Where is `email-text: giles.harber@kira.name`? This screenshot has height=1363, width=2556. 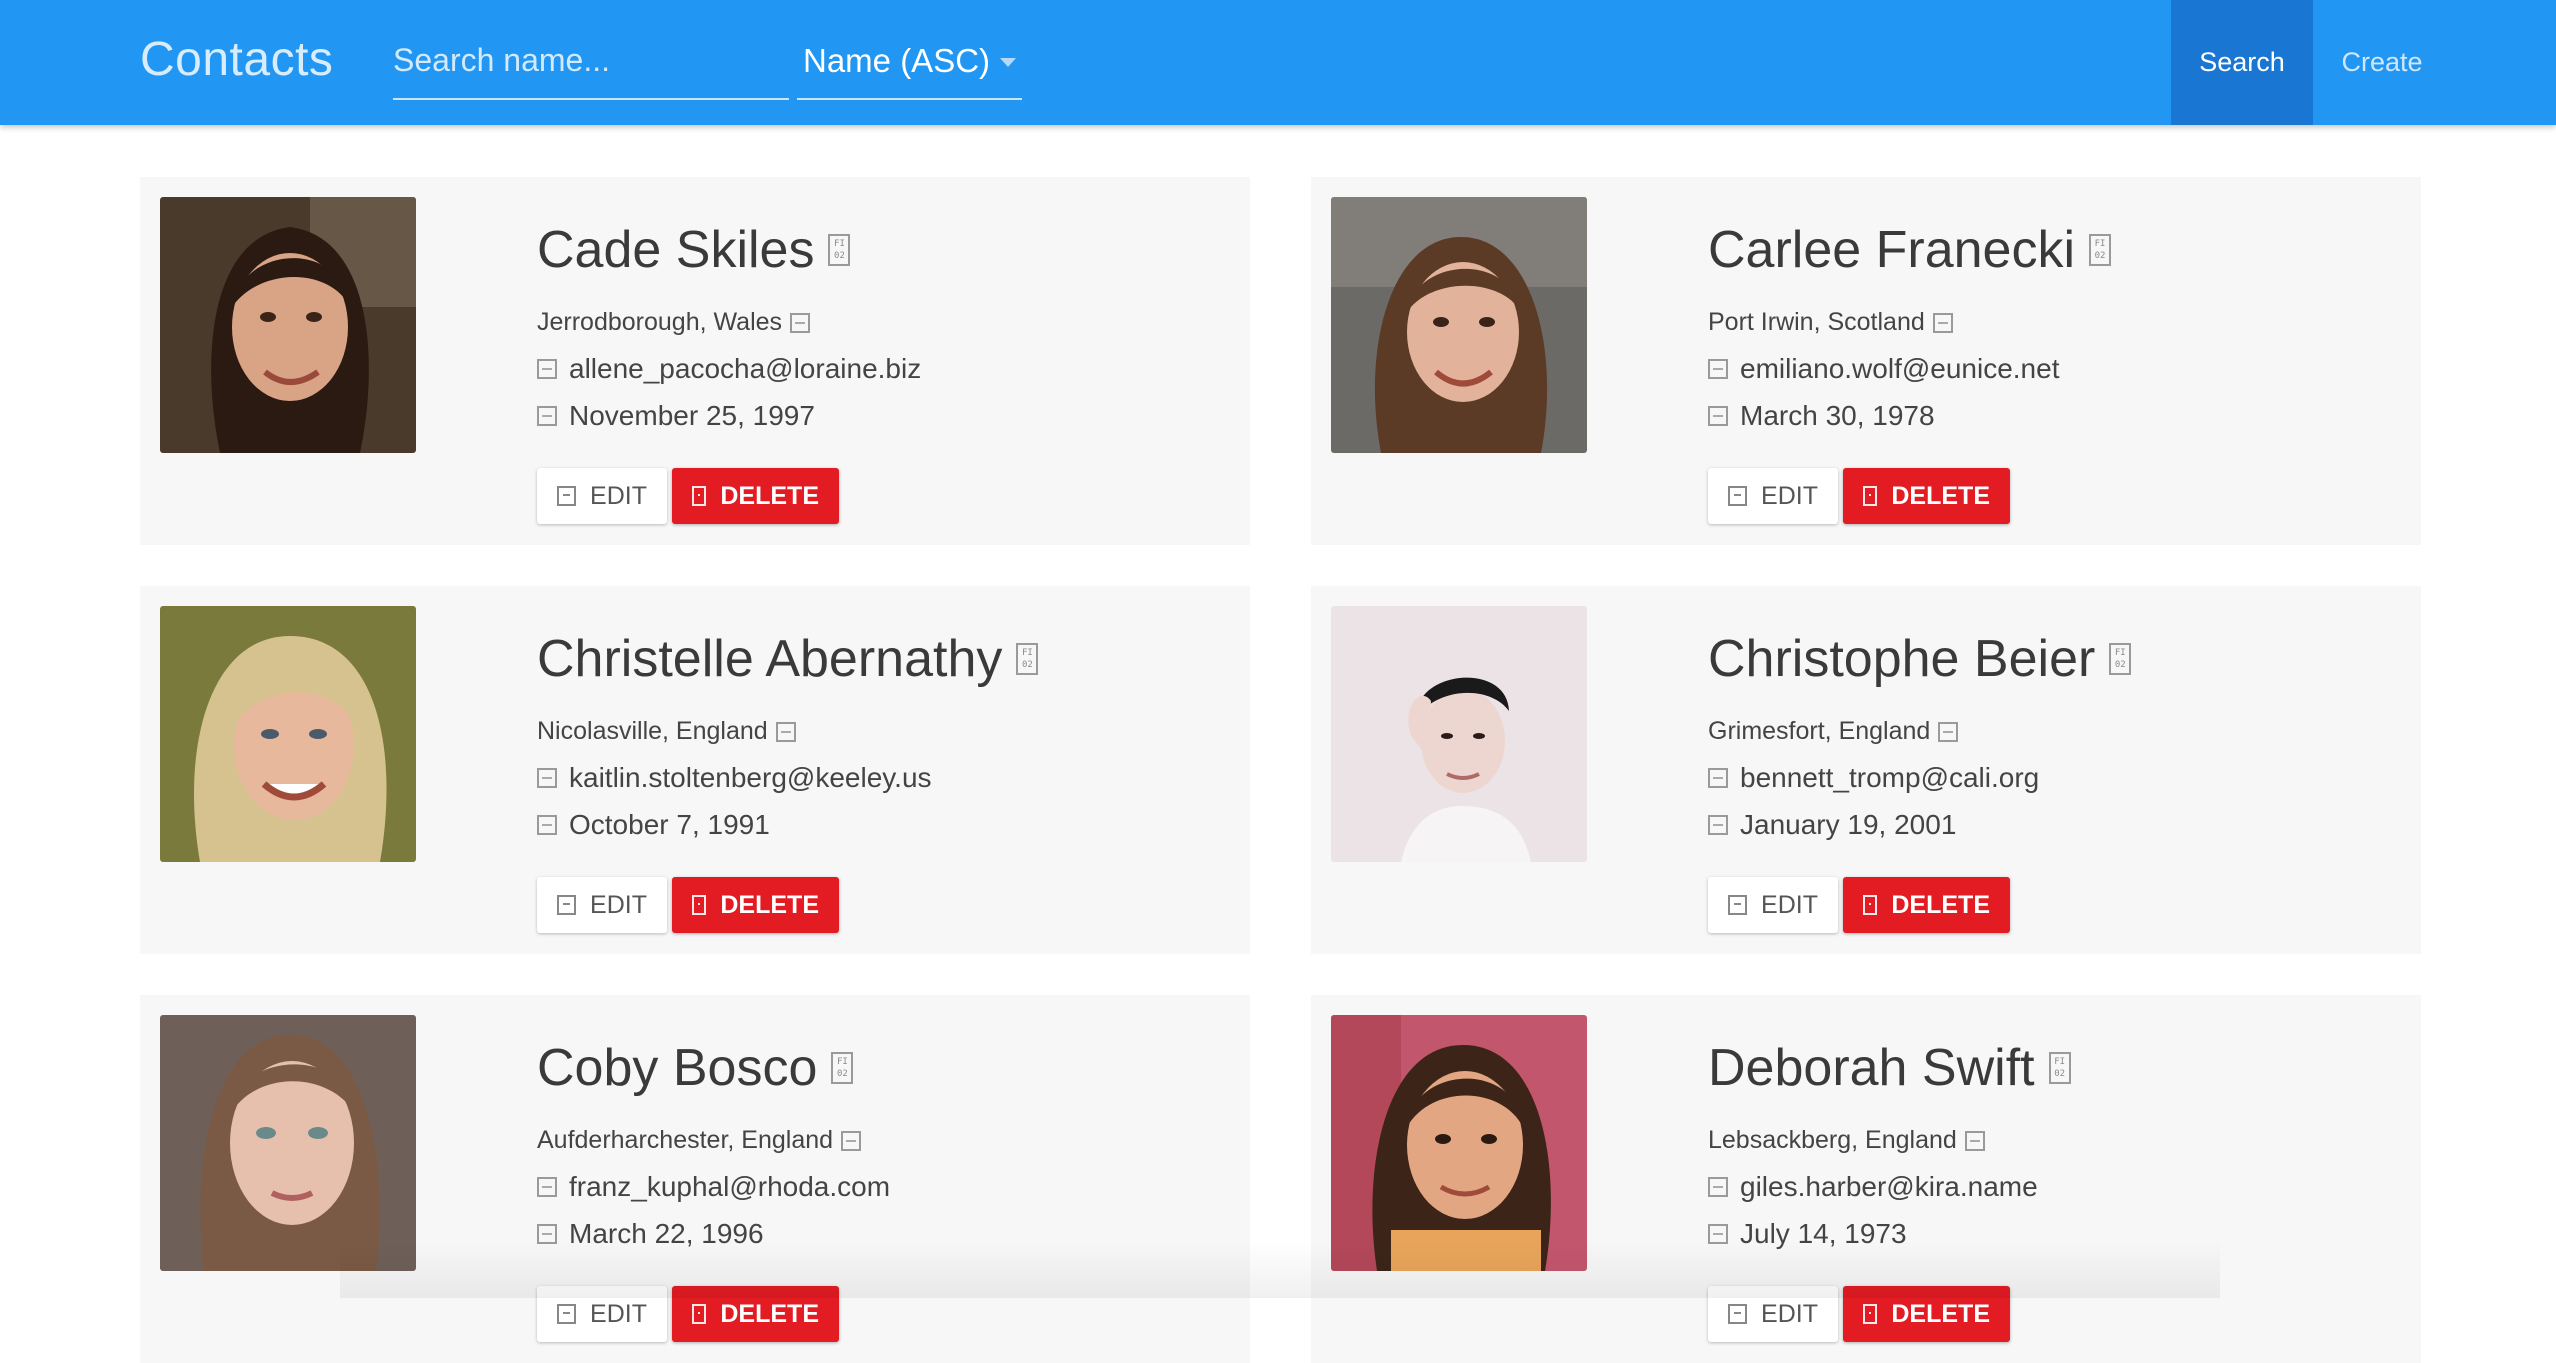
email-text: giles.harber@kira.name is located at coordinates (1889, 1186).